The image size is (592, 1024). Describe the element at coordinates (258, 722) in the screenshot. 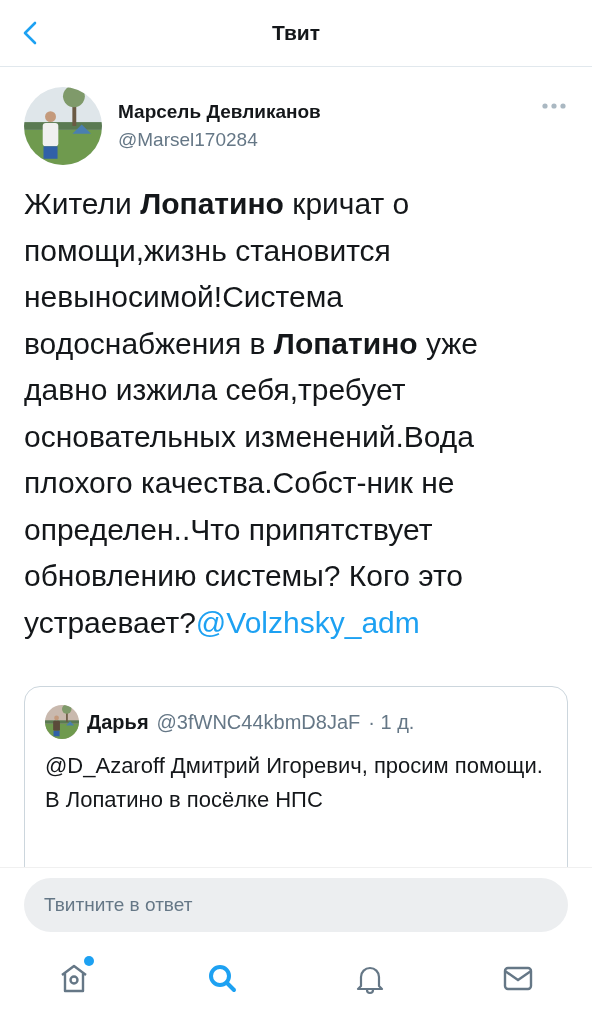

I see `quoted-author-handle: @3fWNC44kbmD8JaF` at that location.